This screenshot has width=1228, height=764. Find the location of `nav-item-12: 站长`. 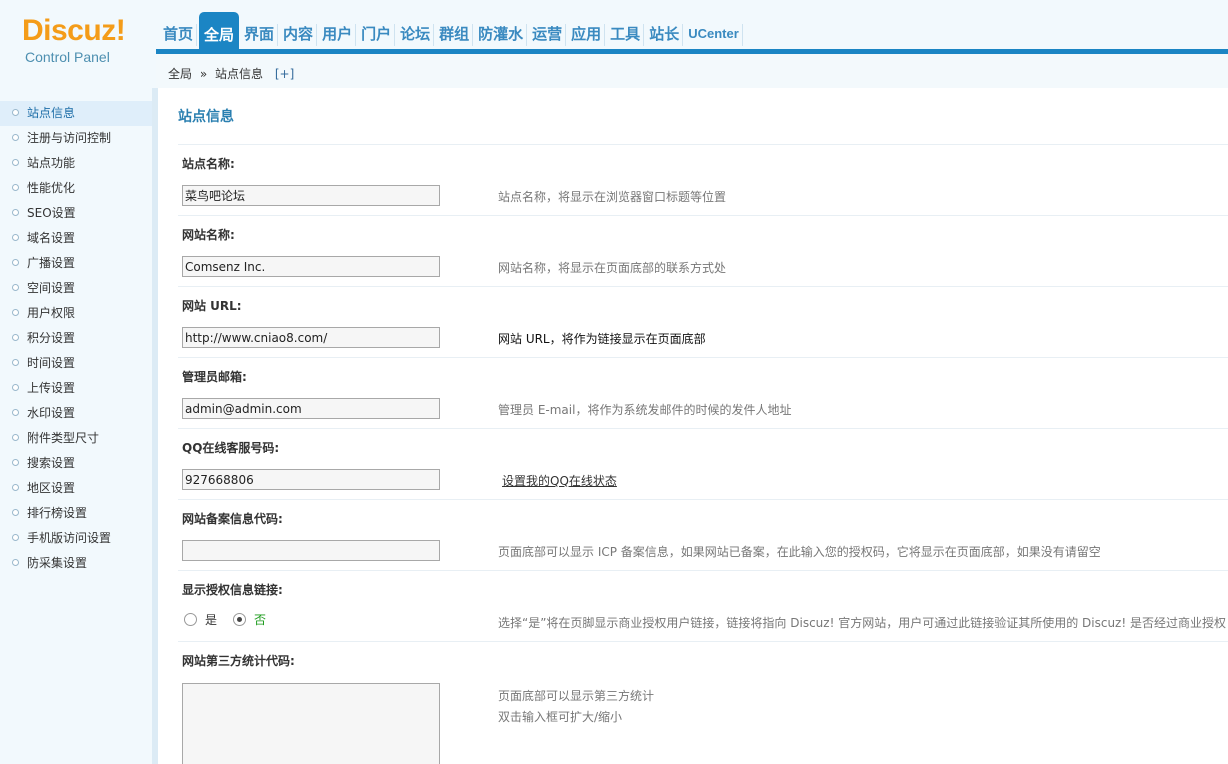

nav-item-12: 站长 is located at coordinates (665, 35).